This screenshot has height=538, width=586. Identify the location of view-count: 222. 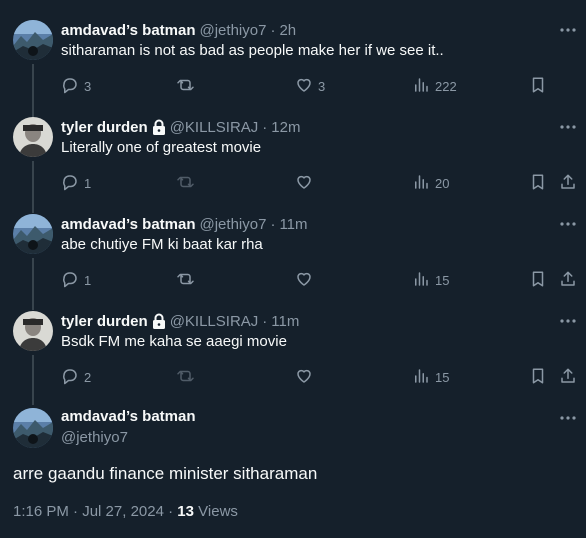
(446, 86).